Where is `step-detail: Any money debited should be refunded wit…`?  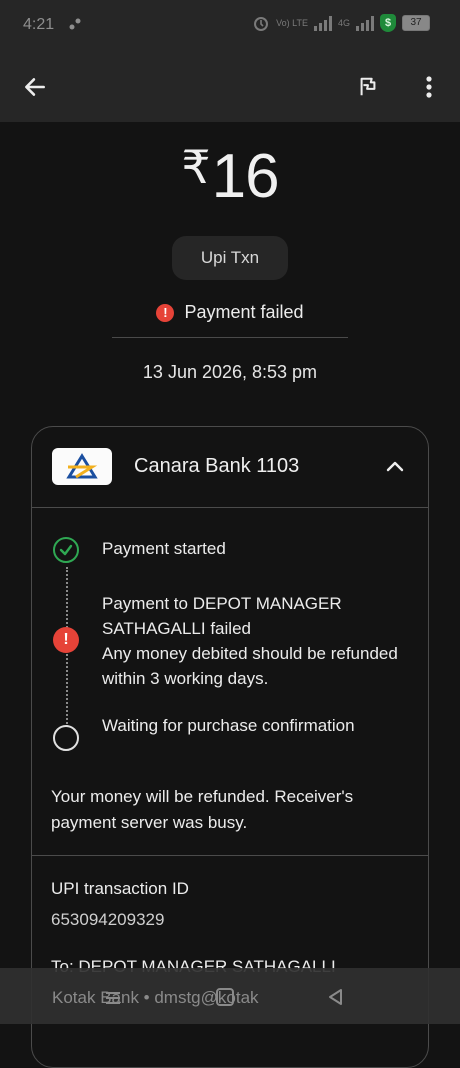
step-detail: Any money debited should be refunded wit… is located at coordinates (250, 666).